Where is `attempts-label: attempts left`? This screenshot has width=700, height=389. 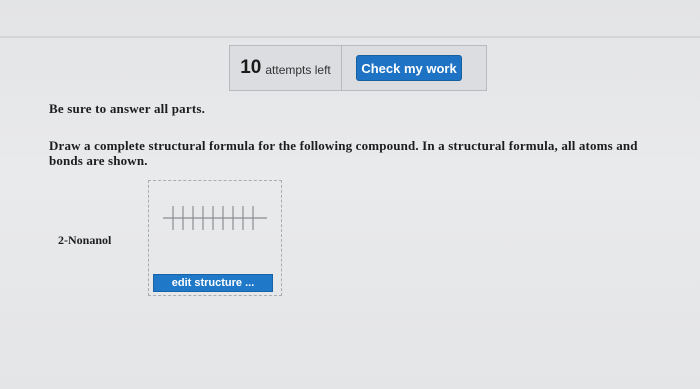 attempts-label: attempts left is located at coordinates (298, 69).